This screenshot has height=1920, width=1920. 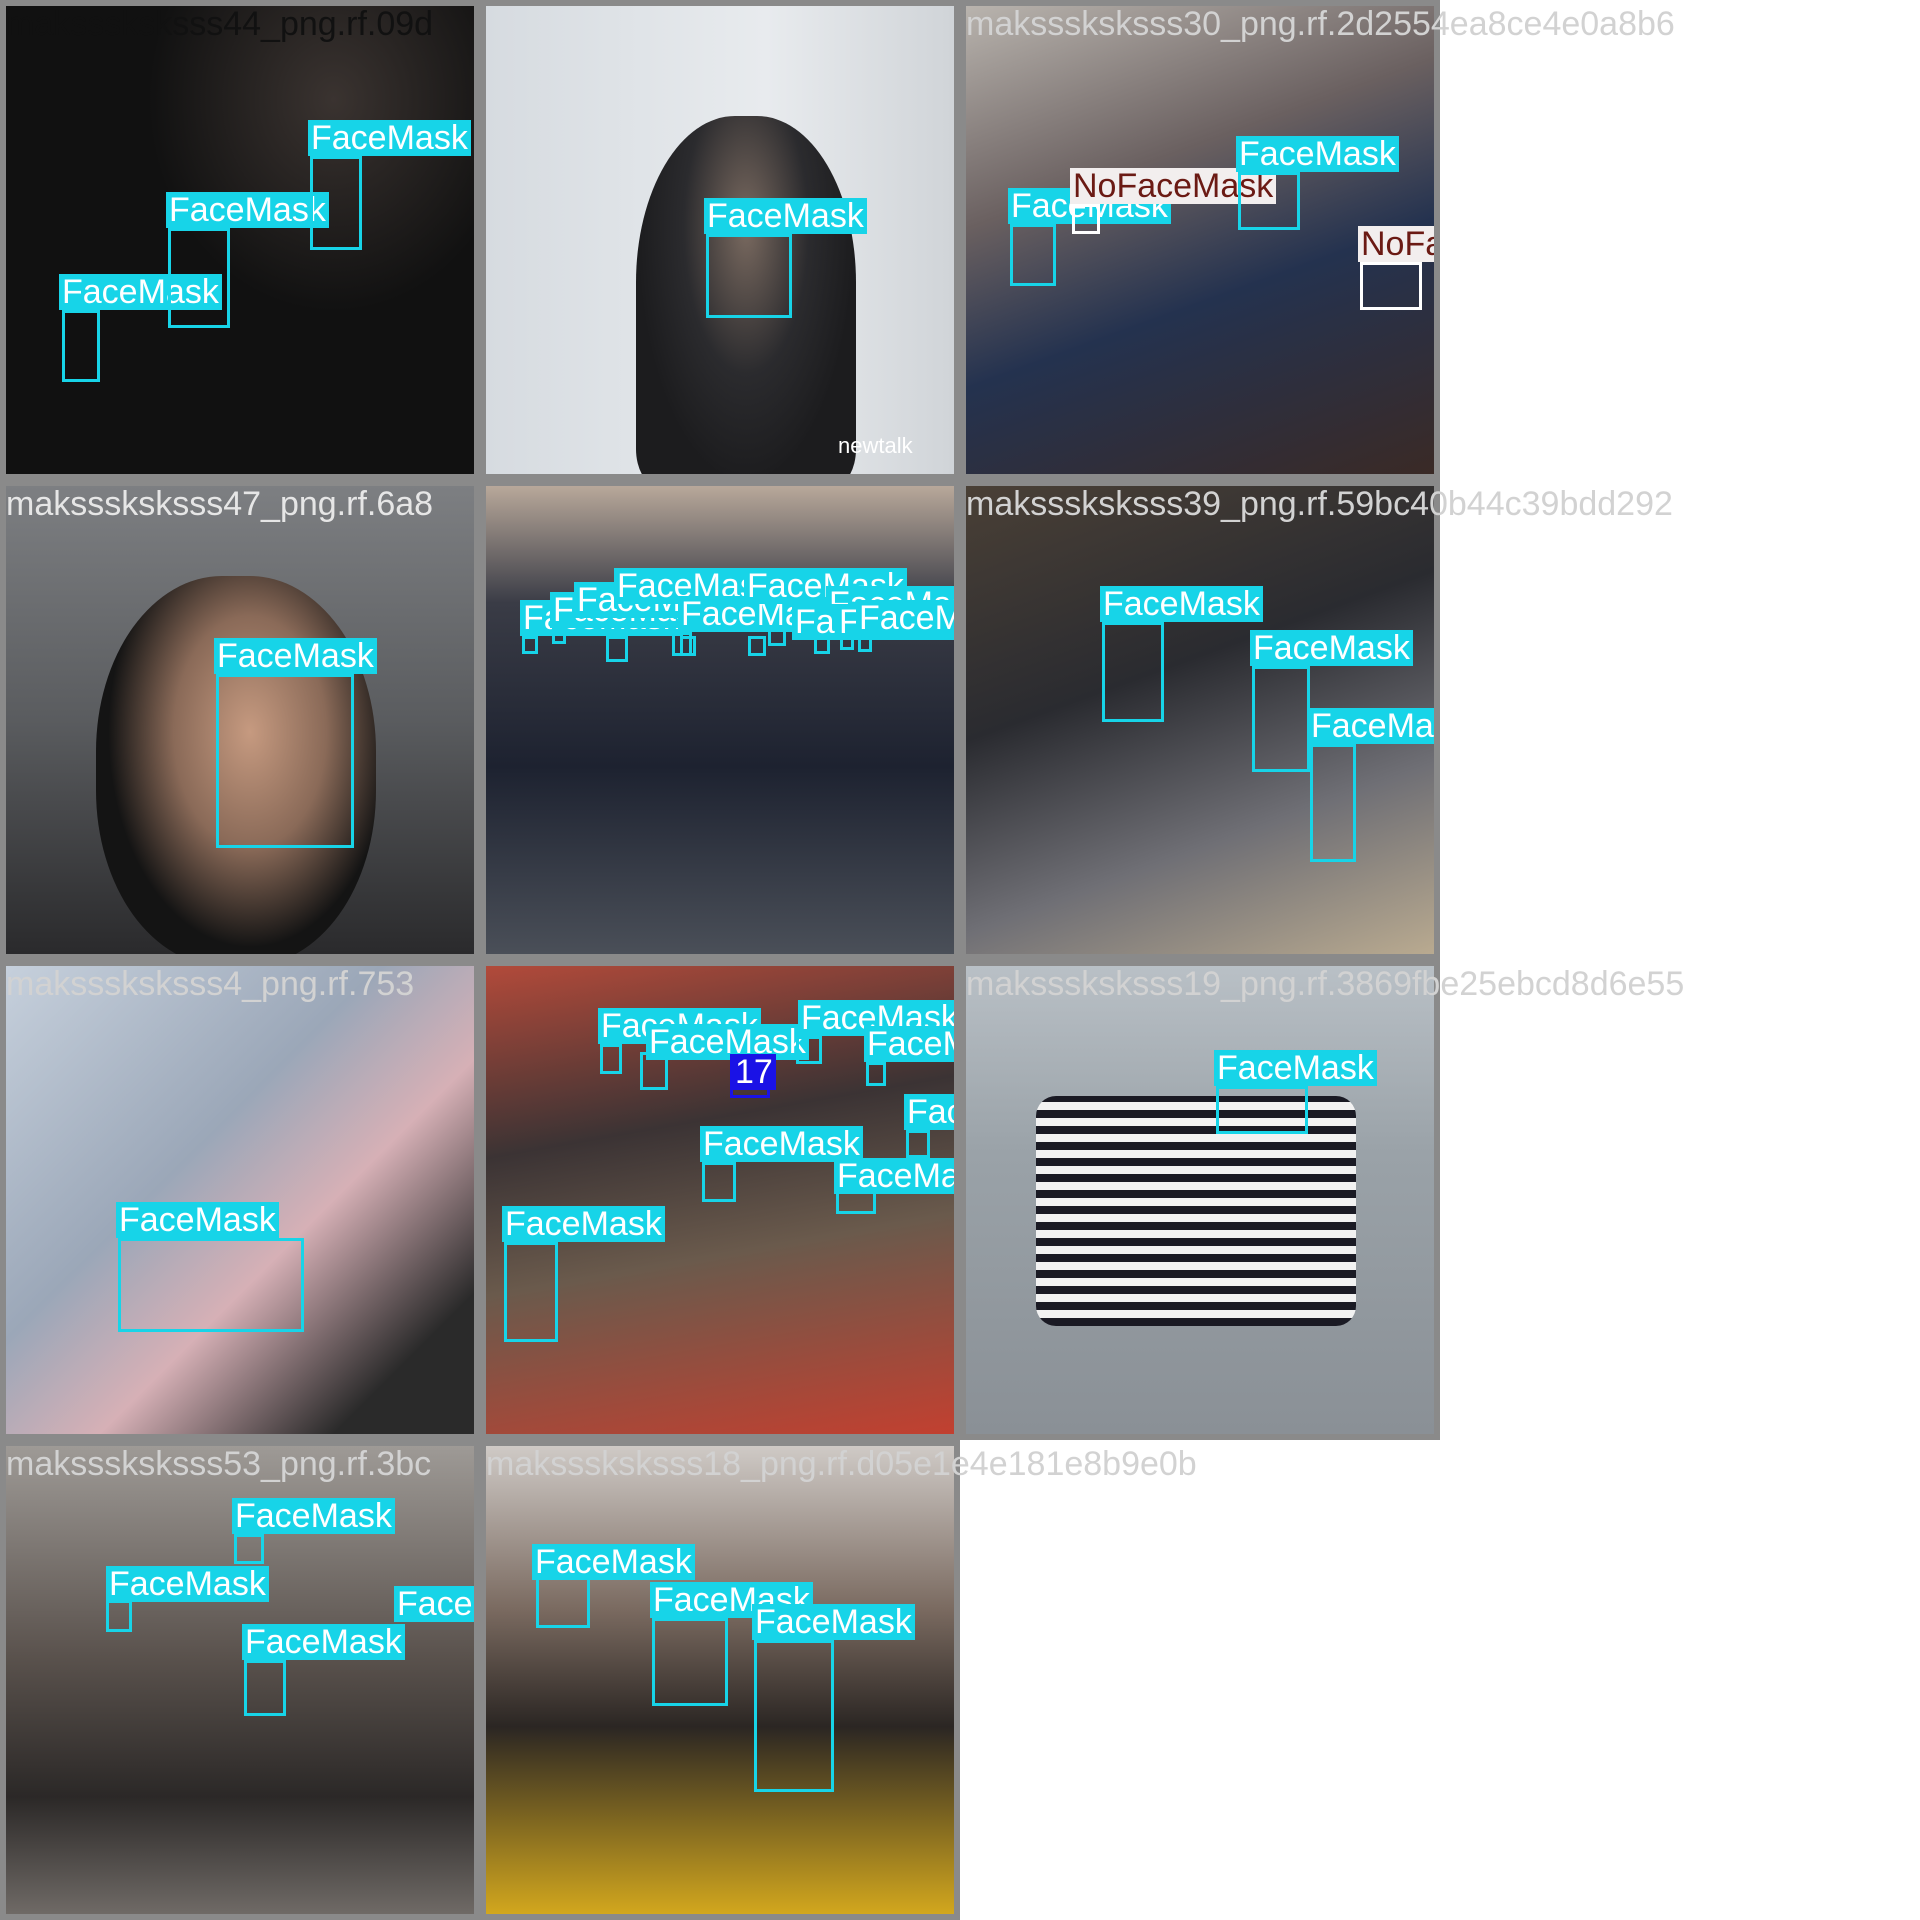 I want to click on image-tile-9: FaceMask, so click(x=1200, y=1200).